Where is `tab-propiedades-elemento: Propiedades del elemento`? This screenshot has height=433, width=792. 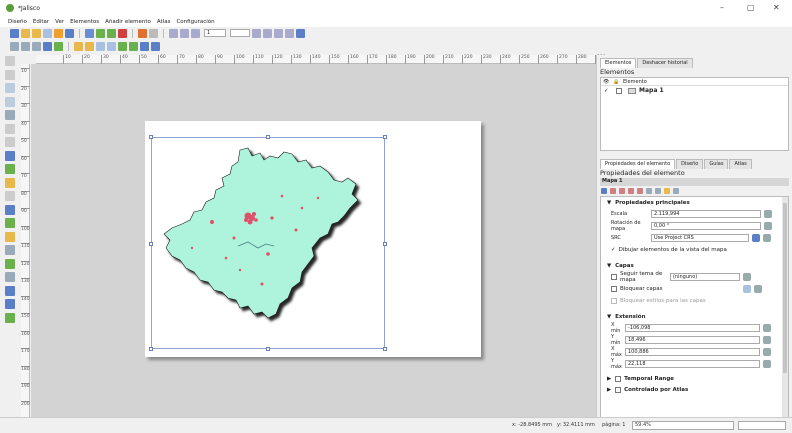
tab-propiedades-elemento: Propiedades del elemento is located at coordinates (638, 164).